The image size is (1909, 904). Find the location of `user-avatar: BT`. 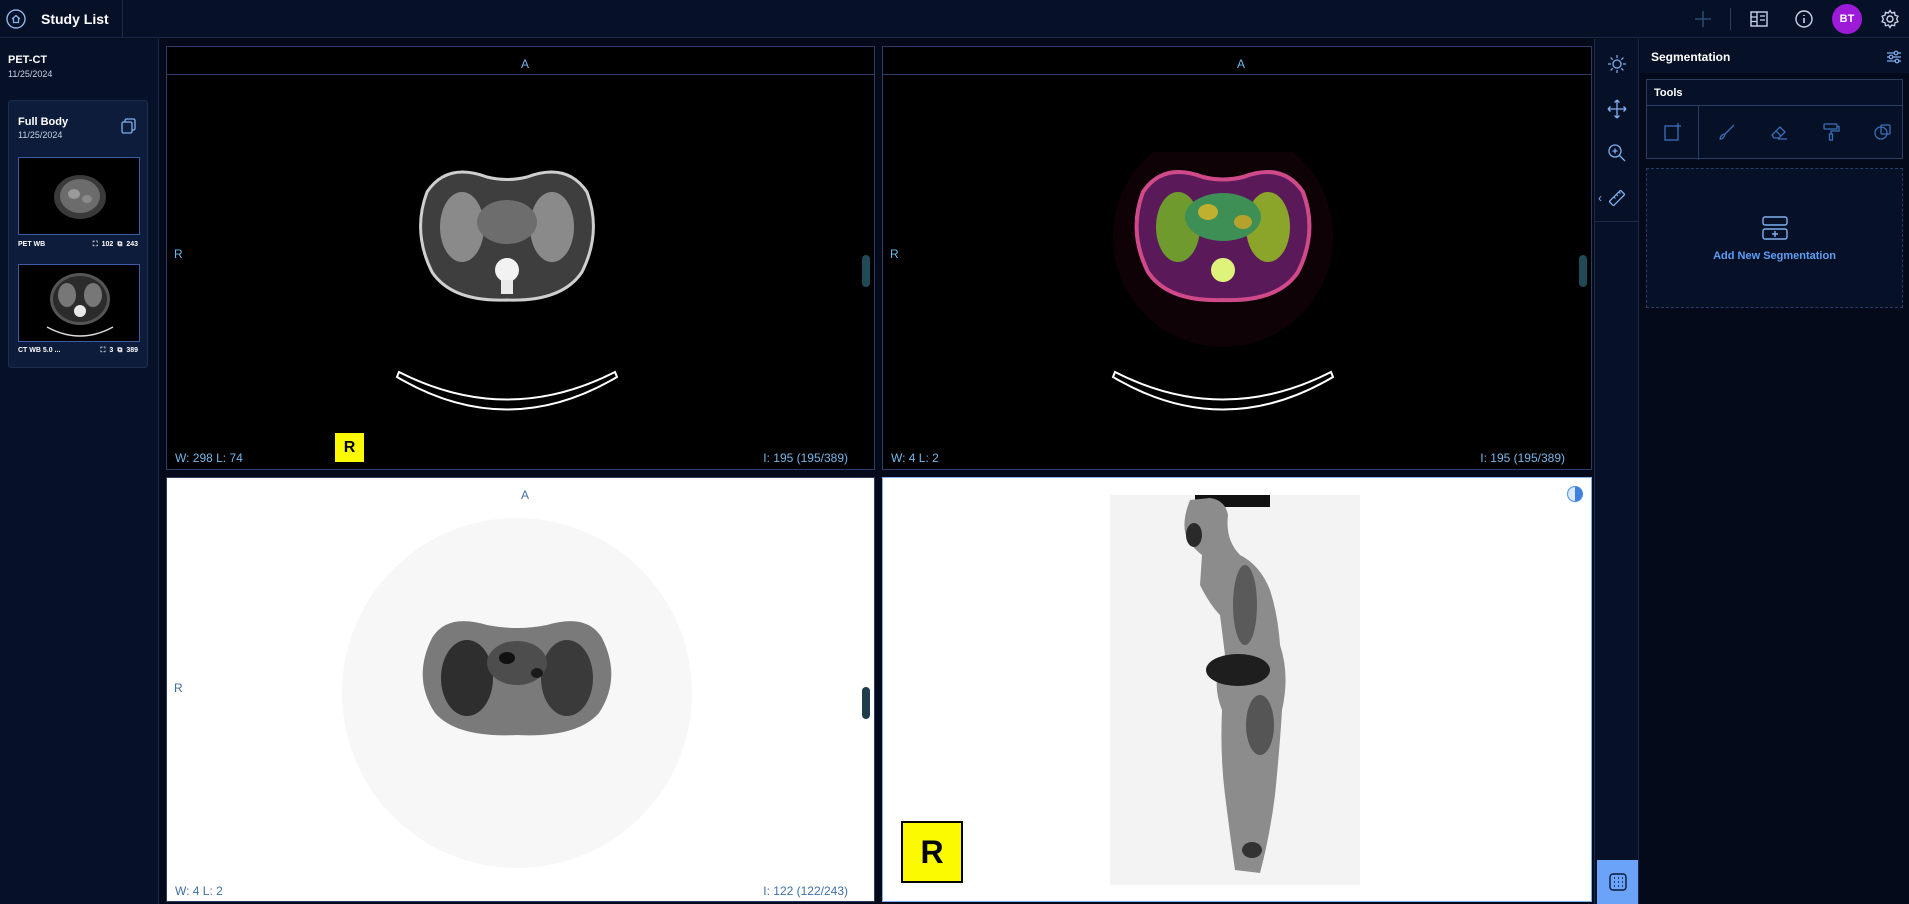

user-avatar: BT is located at coordinates (1847, 19).